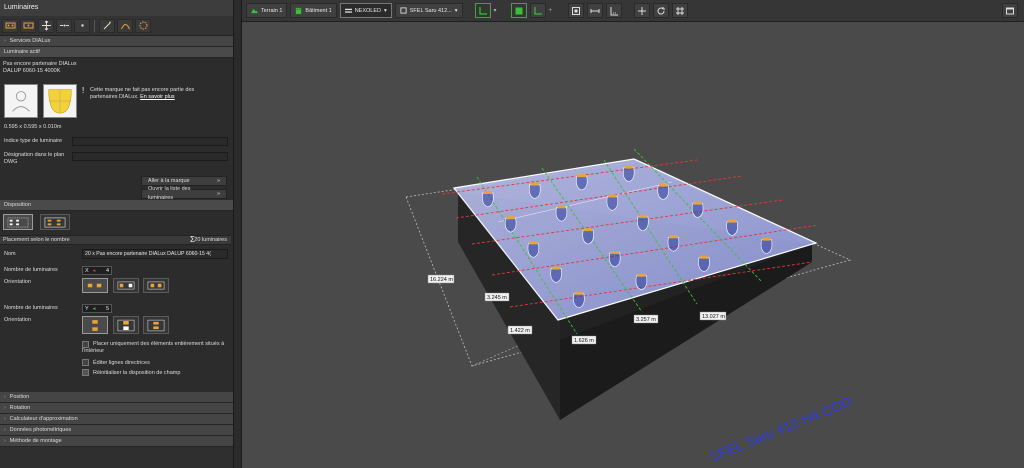  What do you see at coordinates (150, 156) in the screenshot?
I see `designation-input` at bounding box center [150, 156].